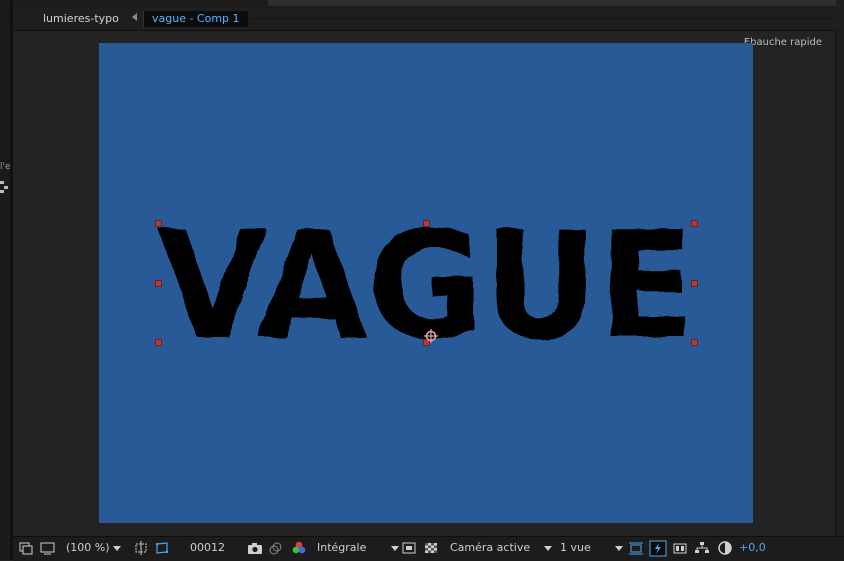 This screenshot has height=561, width=844. What do you see at coordinates (134, 17) in the screenshot?
I see `breadcrumb-arrow-icon` at bounding box center [134, 17].